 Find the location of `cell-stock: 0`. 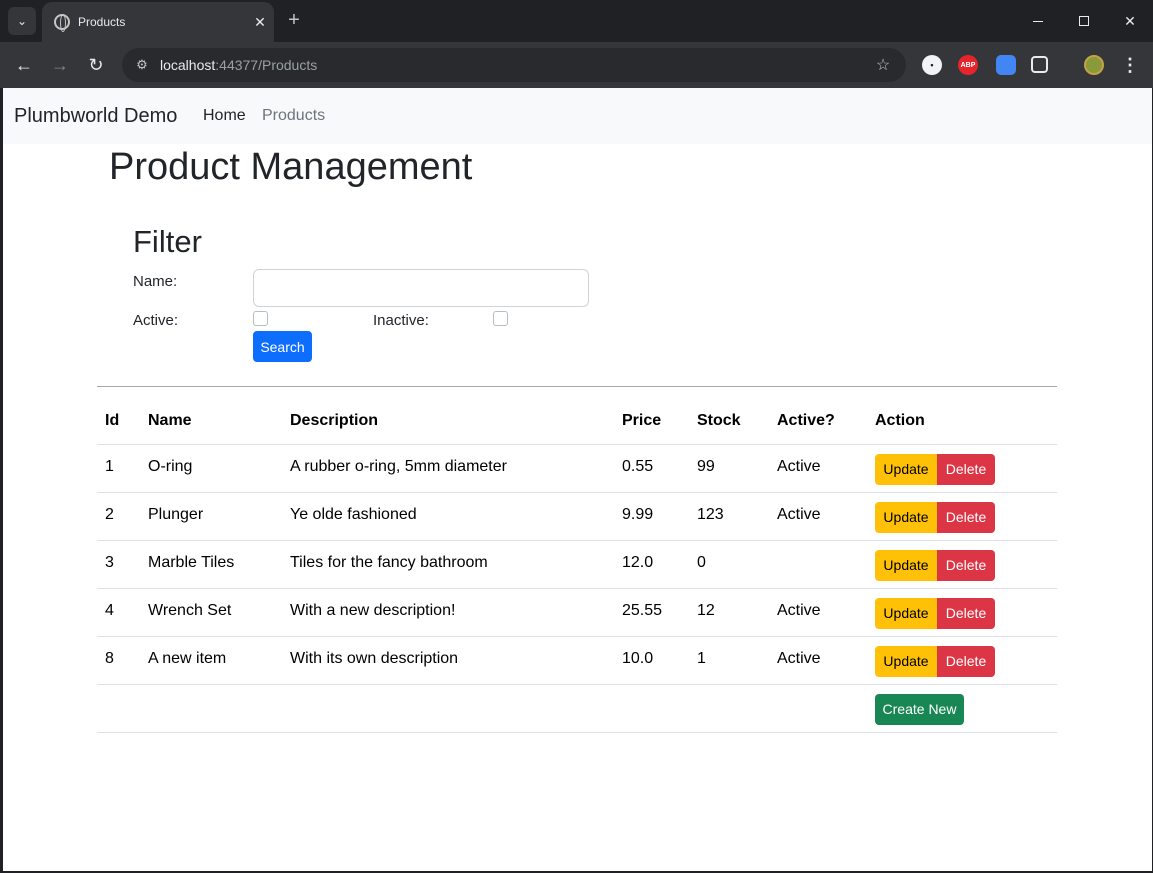

cell-stock: 0 is located at coordinates (729, 564).